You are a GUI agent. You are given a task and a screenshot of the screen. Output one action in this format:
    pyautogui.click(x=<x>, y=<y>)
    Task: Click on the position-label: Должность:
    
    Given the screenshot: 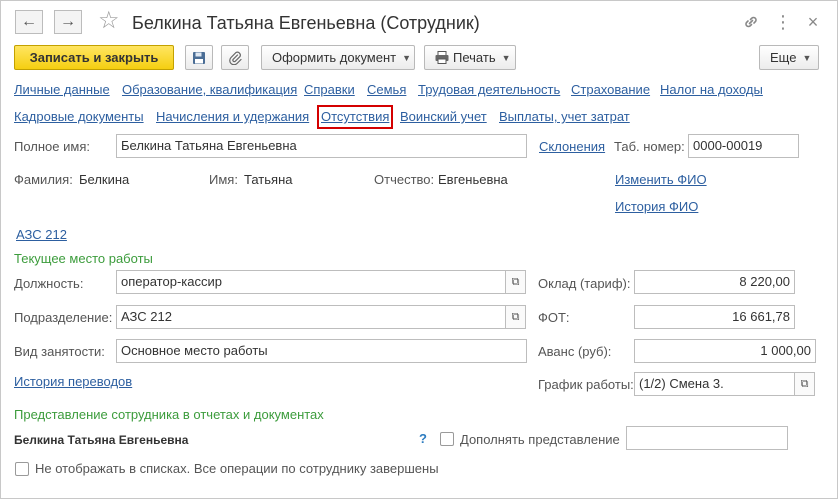 What is the action you would take?
    pyautogui.click(x=49, y=283)
    